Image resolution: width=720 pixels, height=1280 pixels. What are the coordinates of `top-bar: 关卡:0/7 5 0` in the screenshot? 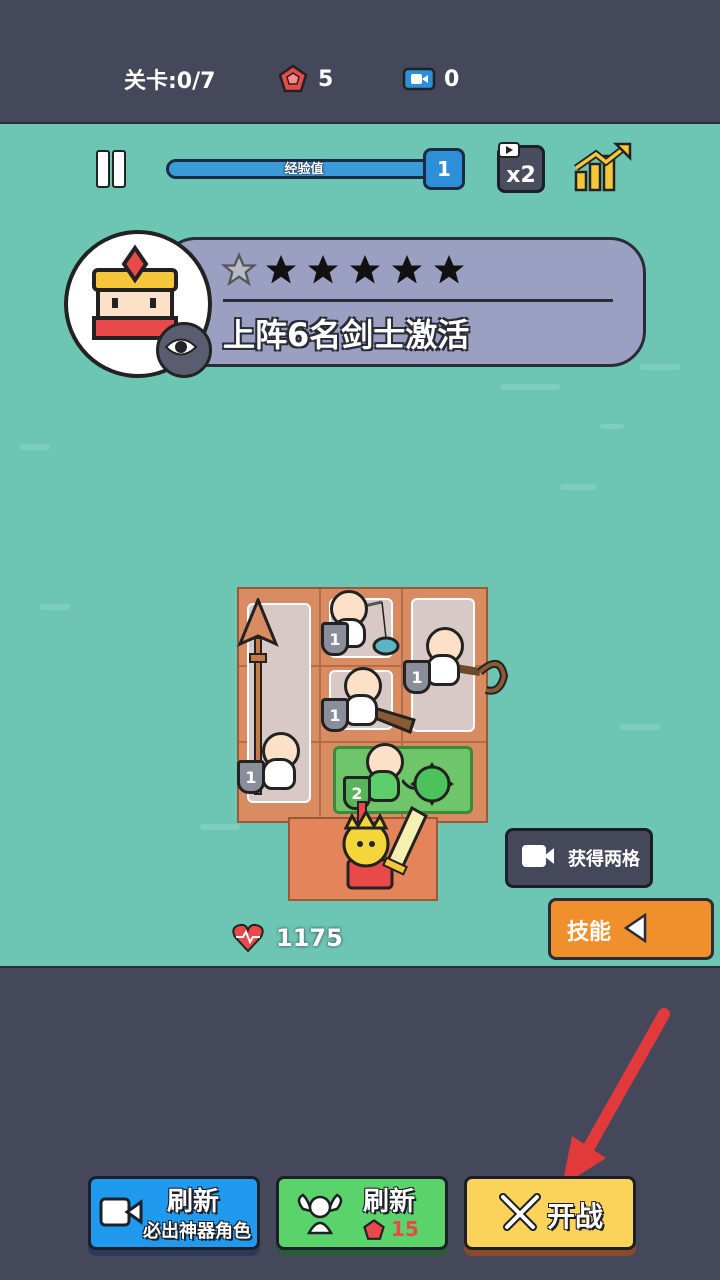 It's located at (360, 62).